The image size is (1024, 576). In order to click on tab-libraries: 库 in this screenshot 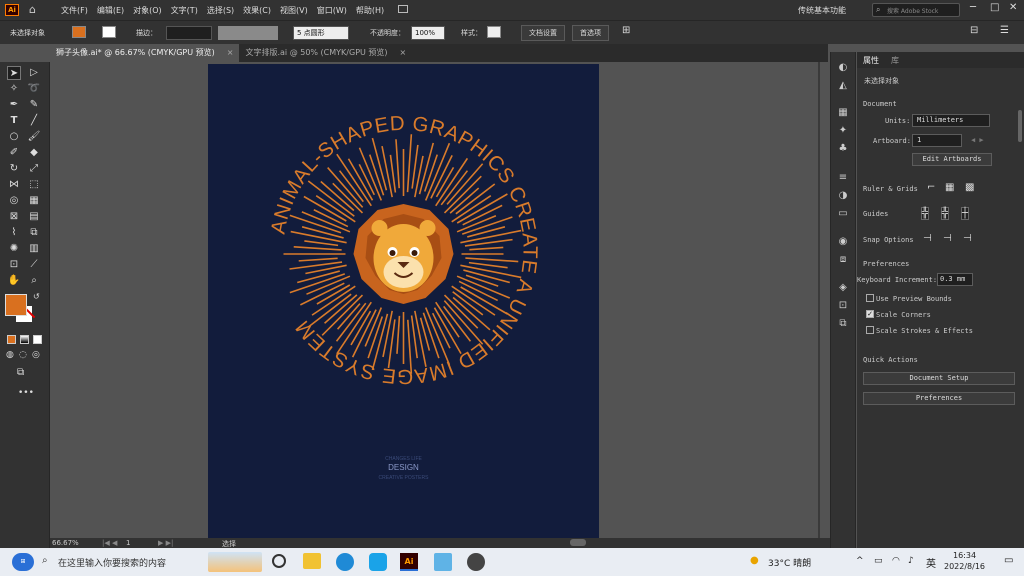, I will do `click(895, 60)`.